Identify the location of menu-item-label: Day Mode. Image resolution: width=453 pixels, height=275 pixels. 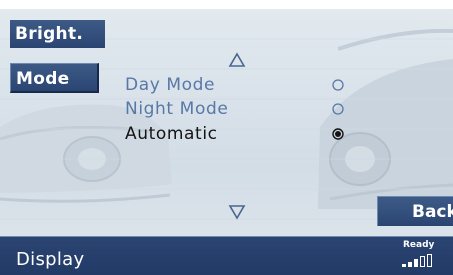
(170, 85).